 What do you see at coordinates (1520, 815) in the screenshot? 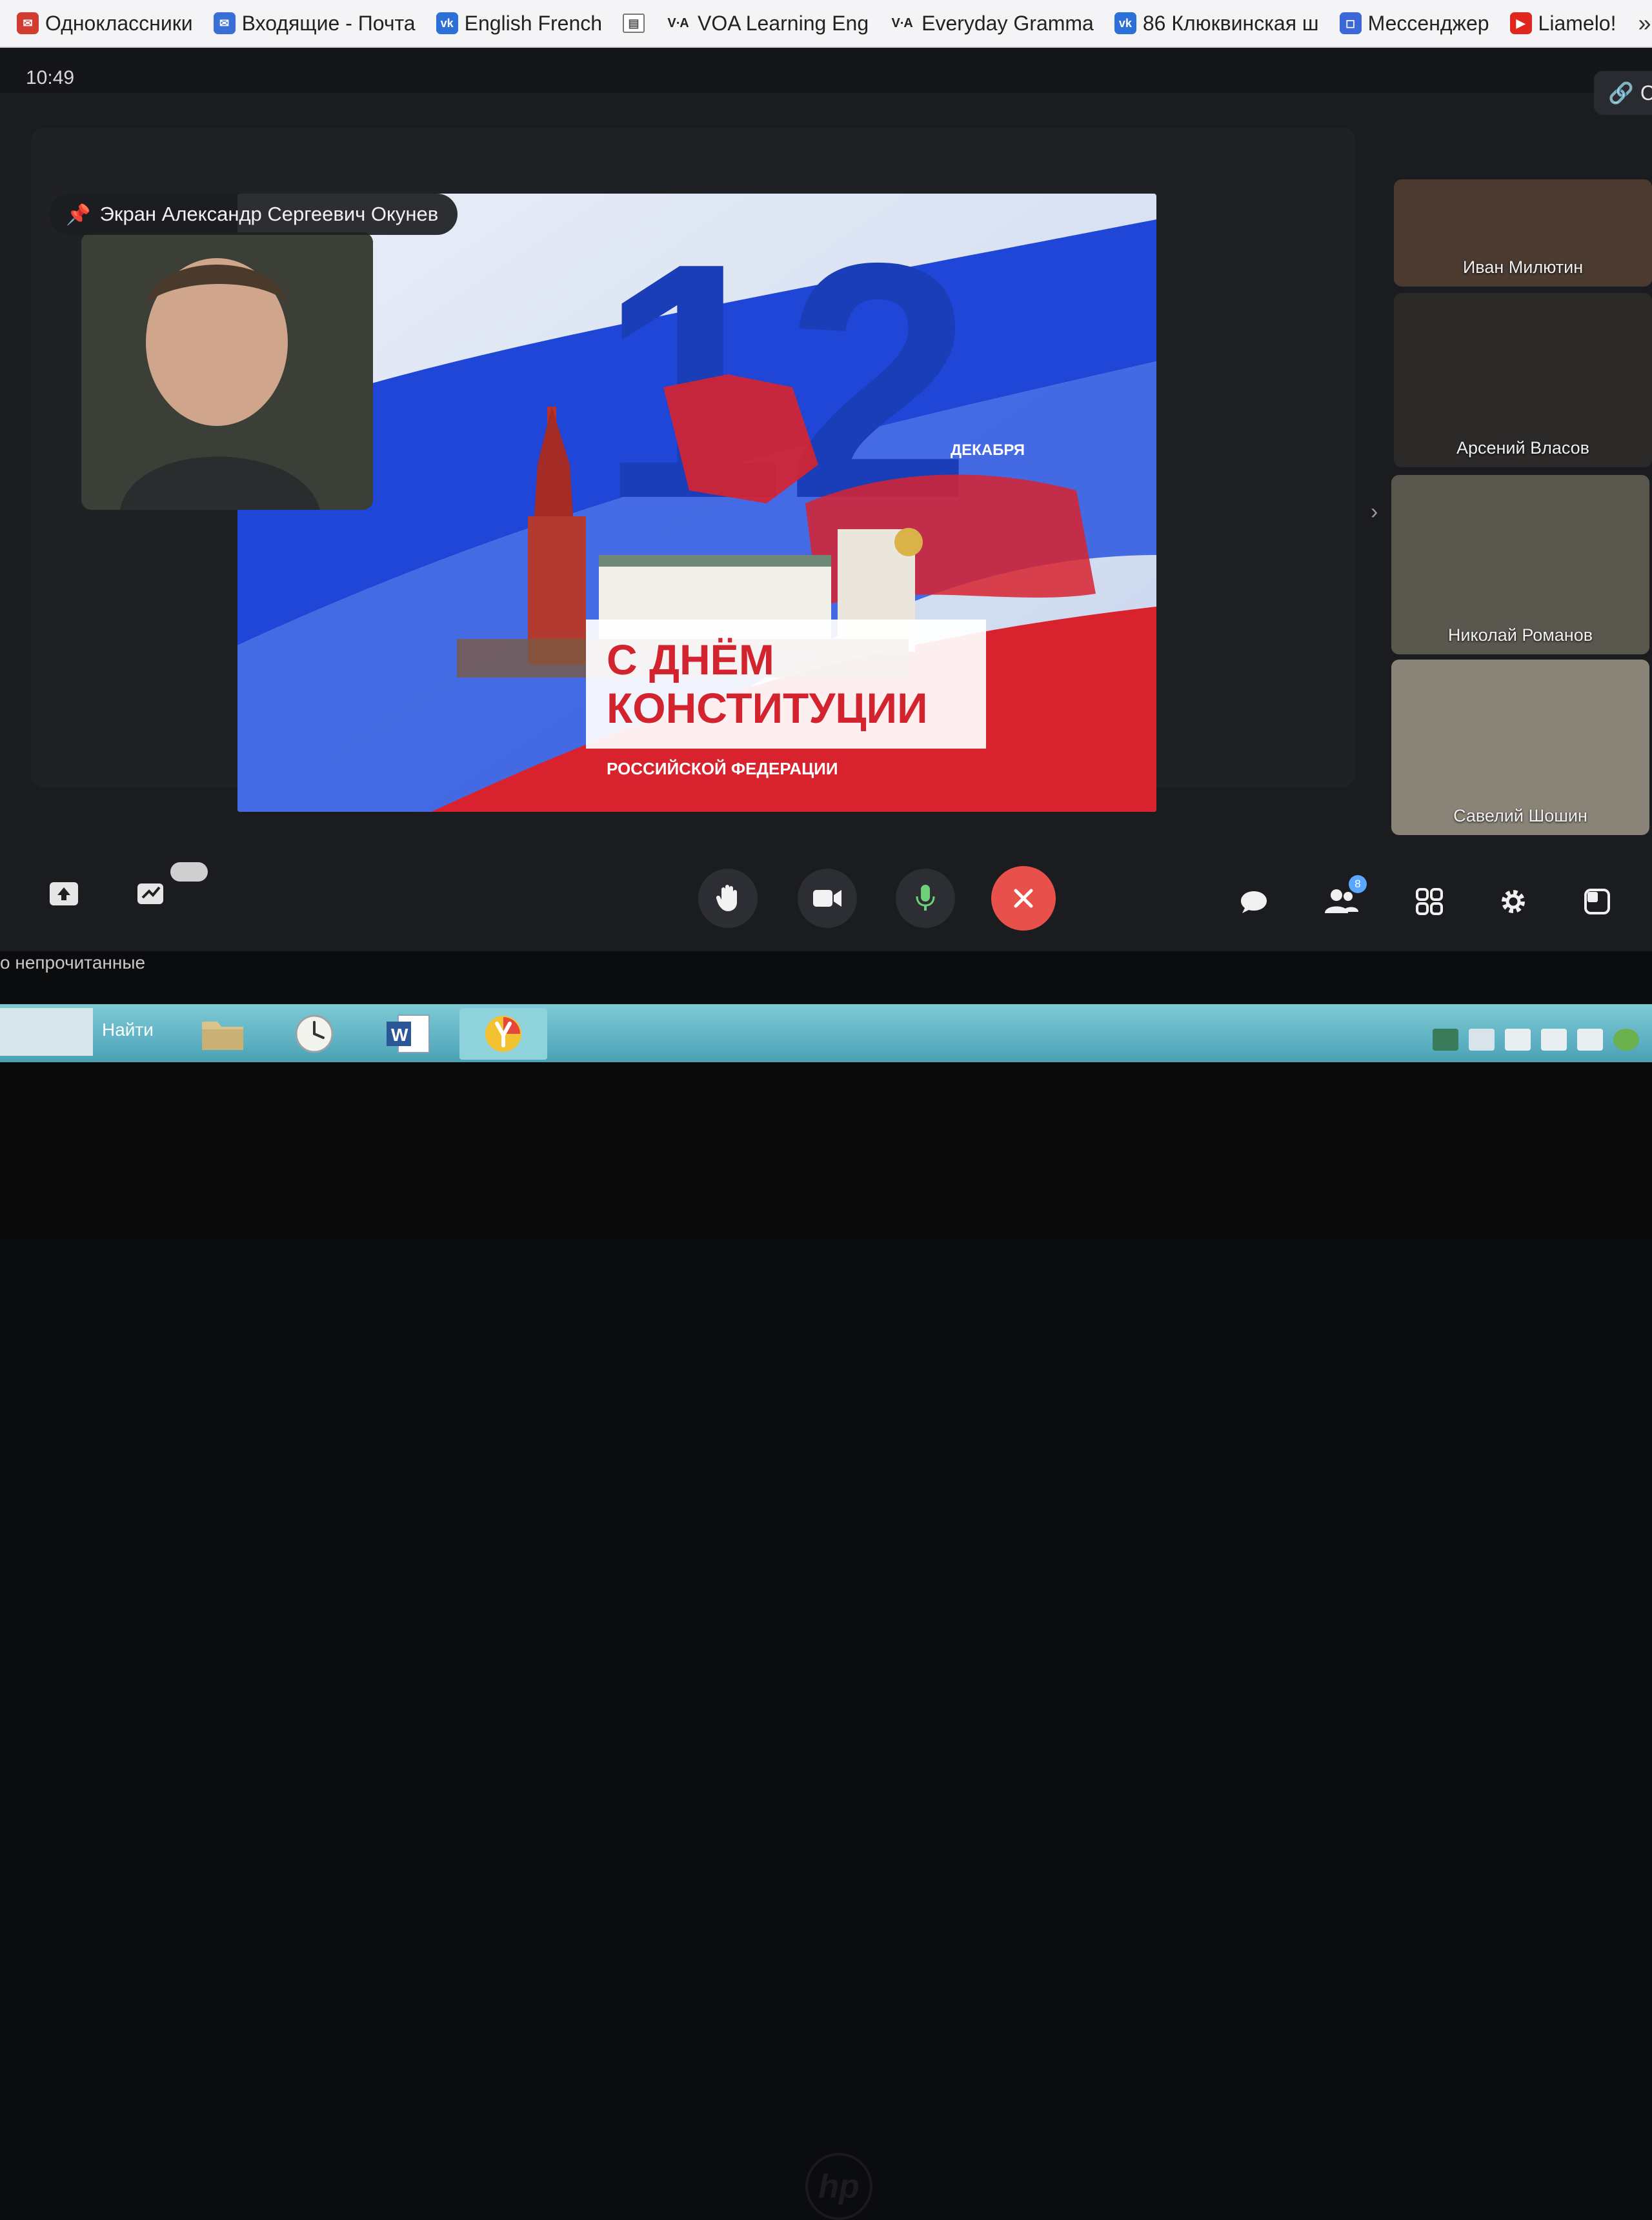
I see `participant-name: Савелий Шошин` at bounding box center [1520, 815].